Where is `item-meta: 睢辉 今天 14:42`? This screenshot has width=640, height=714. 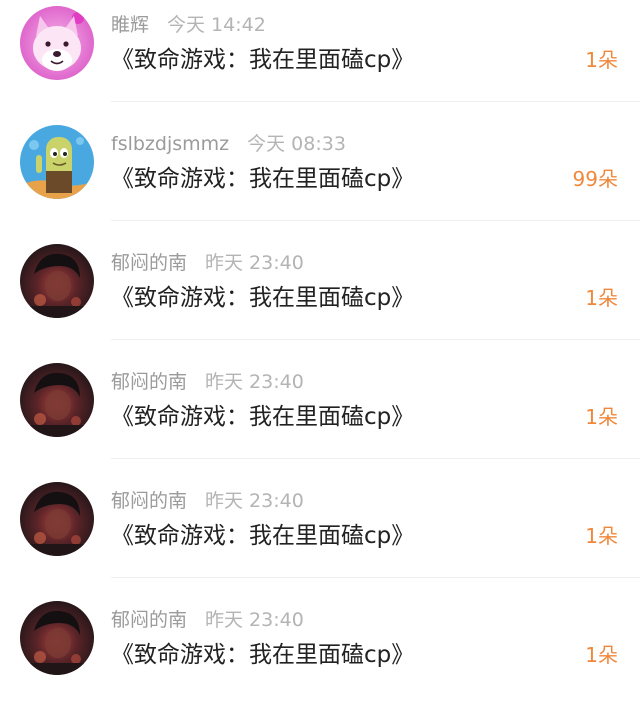
item-meta: 睢辉 今天 14:42 is located at coordinates (188, 25).